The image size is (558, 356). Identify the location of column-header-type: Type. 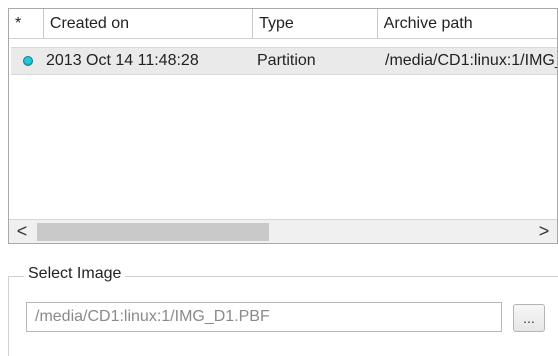
(315, 24).